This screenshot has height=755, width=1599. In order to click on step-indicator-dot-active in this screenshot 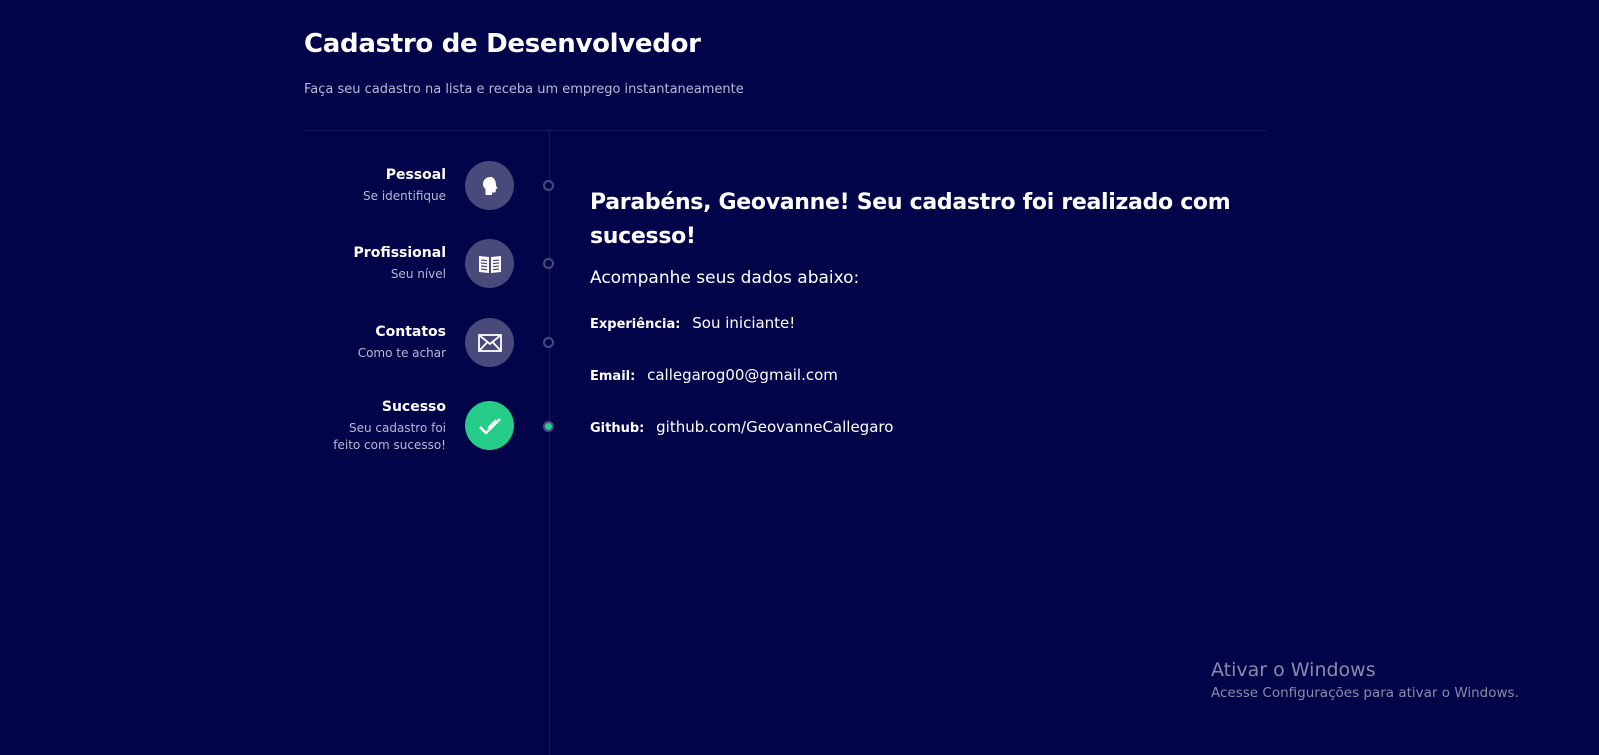, I will do `click(548, 426)`.